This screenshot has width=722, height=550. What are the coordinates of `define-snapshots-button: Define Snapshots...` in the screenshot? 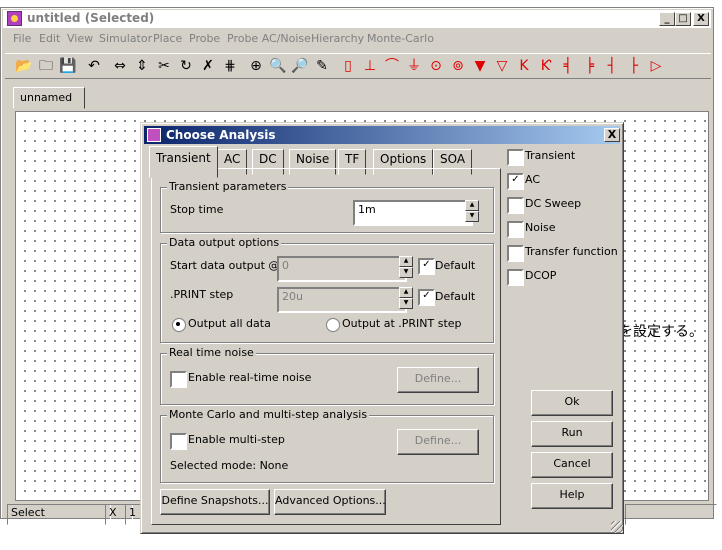 It's located at (215, 502).